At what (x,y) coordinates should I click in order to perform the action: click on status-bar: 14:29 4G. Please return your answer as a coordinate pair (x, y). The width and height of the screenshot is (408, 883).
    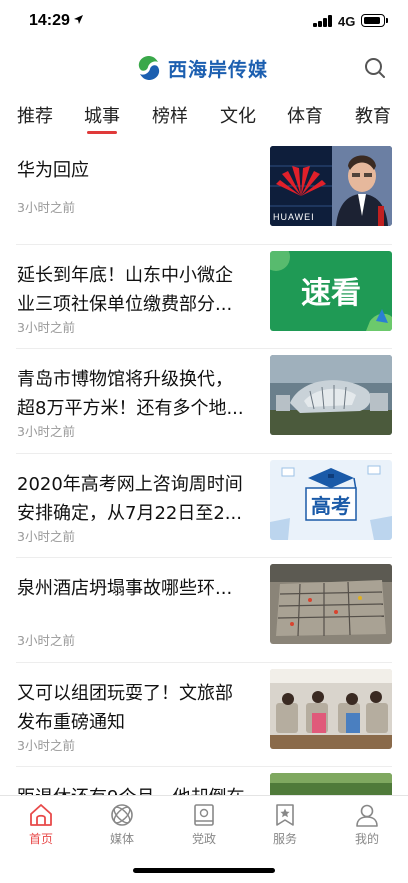
    Looking at the image, I should click on (204, 22).